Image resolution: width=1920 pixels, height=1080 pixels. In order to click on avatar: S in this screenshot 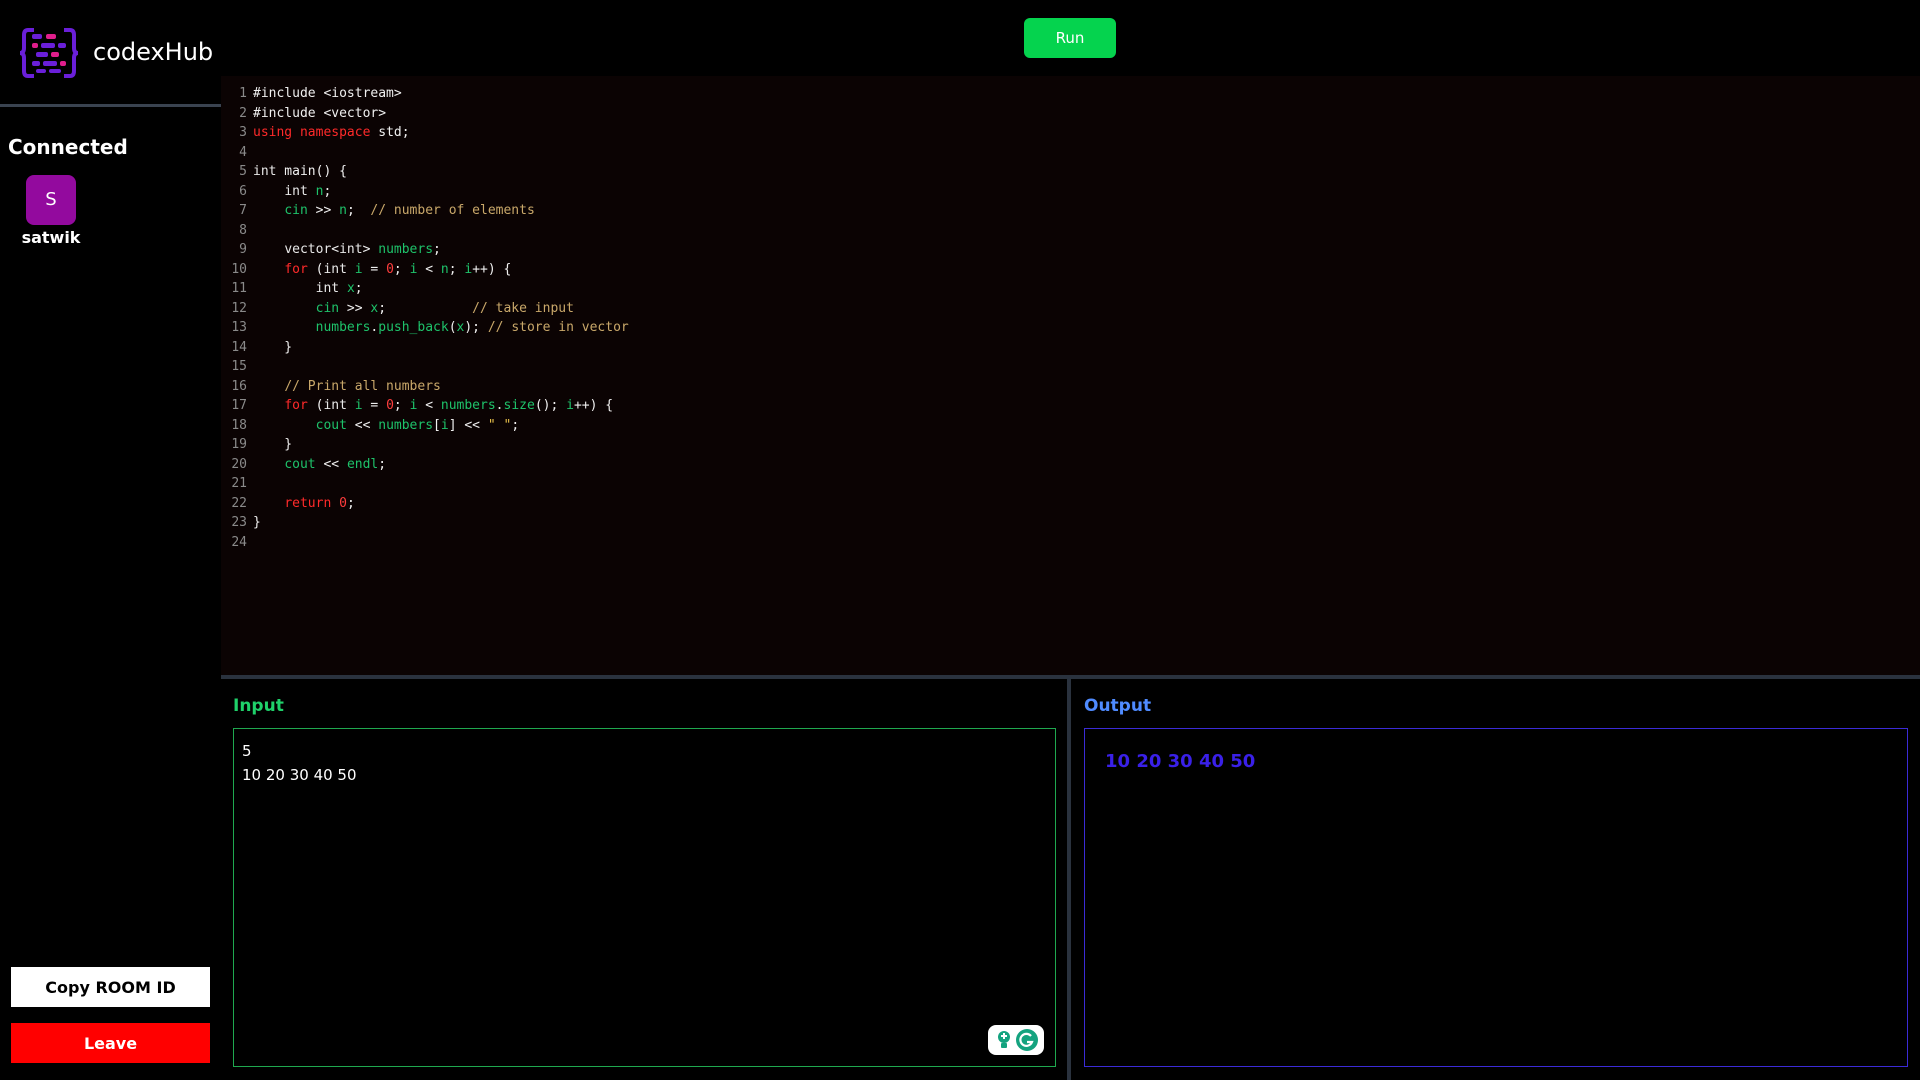, I will do `click(51, 200)`.